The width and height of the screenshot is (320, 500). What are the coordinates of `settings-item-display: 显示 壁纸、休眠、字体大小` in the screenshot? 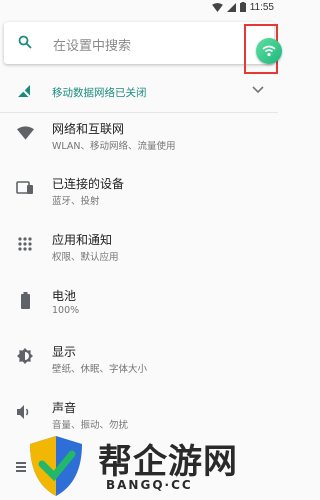 It's located at (139, 364).